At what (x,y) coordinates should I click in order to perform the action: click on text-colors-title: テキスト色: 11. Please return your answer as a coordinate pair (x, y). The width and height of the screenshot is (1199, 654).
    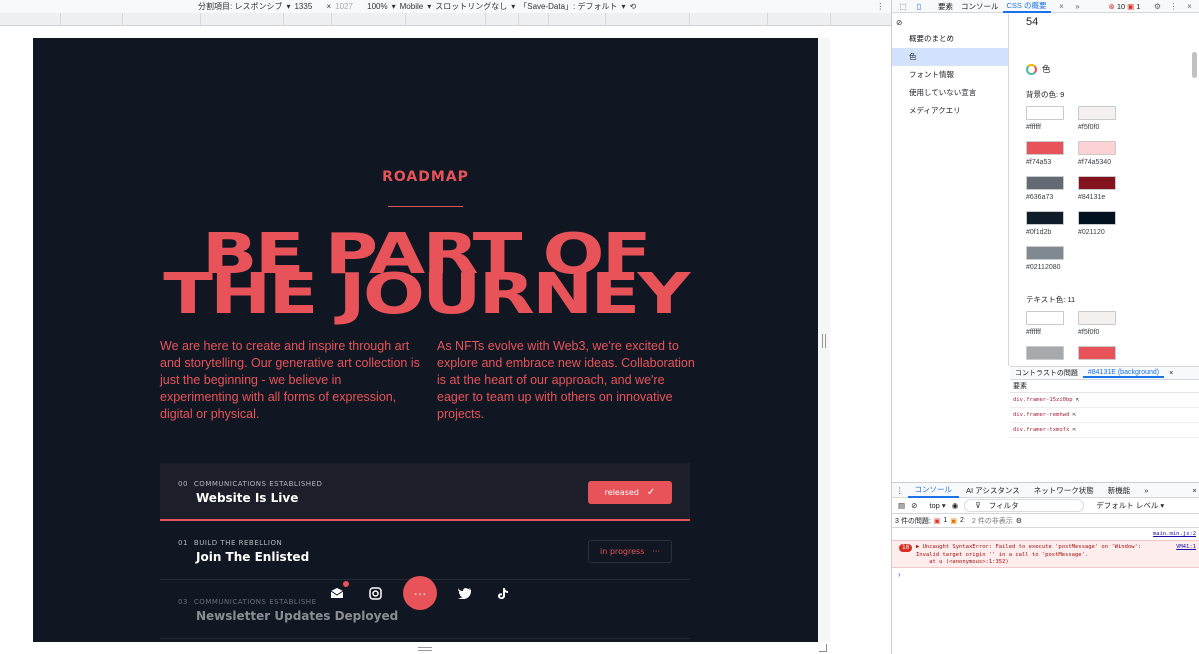
    Looking at the image, I should click on (1051, 299).